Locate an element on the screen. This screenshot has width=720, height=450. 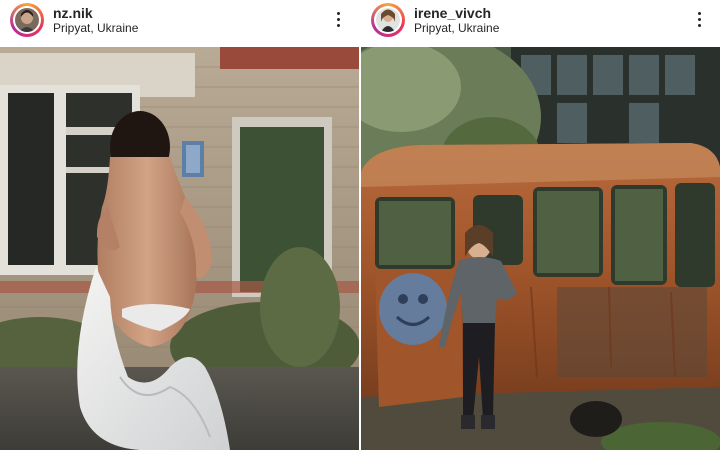
post-username: irene_vivch is located at coordinates (452, 13).